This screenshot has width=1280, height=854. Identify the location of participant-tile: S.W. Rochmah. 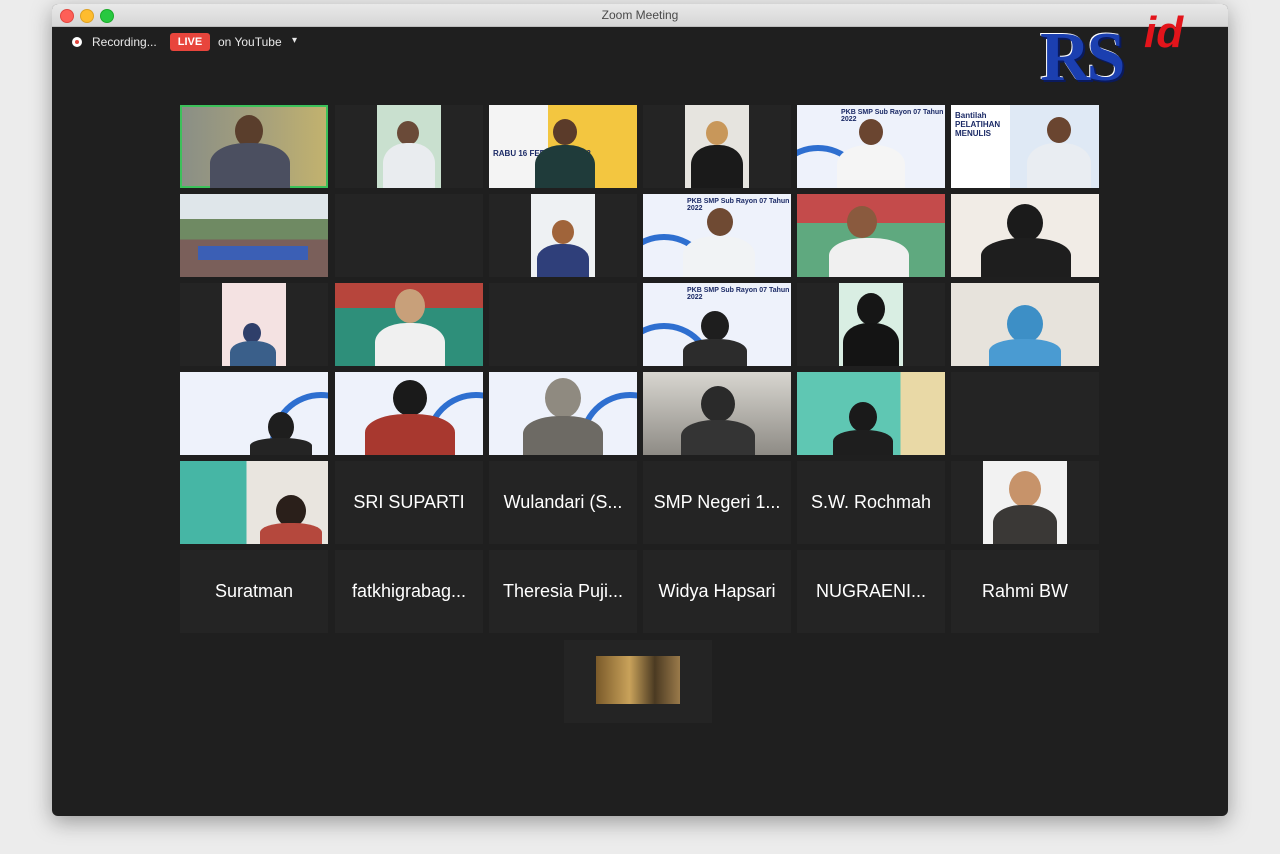
(871, 502).